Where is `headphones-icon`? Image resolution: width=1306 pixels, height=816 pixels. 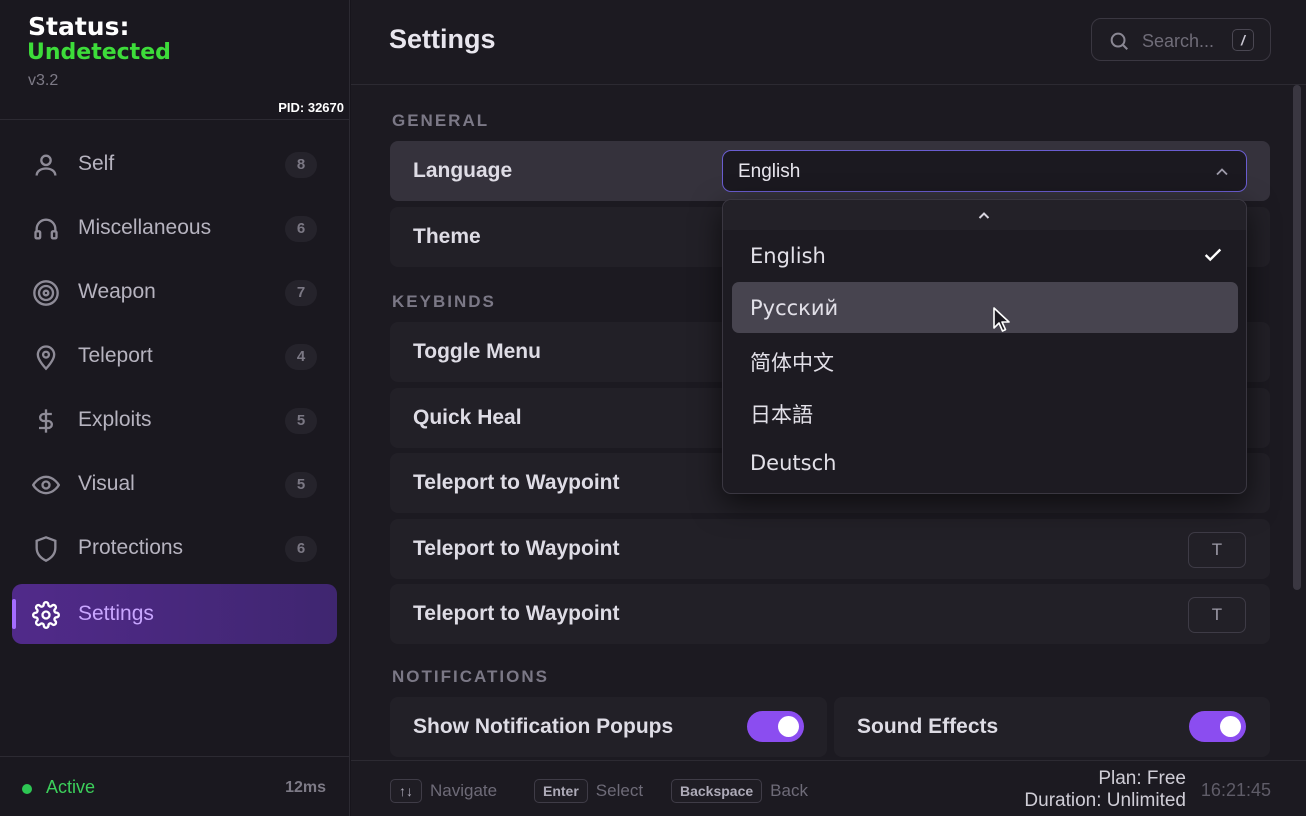 headphones-icon is located at coordinates (46, 229).